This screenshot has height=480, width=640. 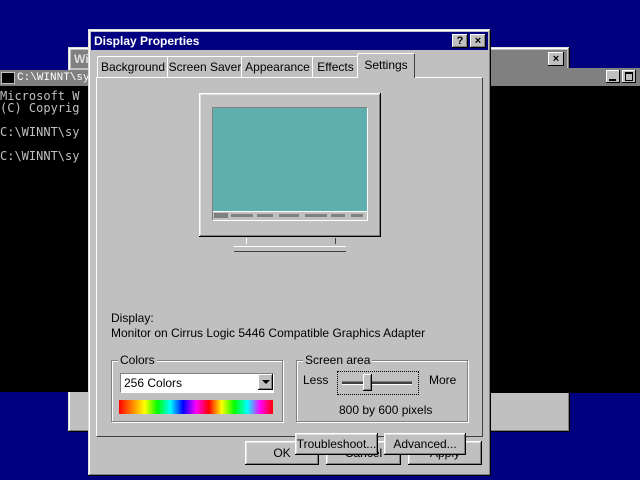 I want to click on minimize-button, so click(x=613, y=76).